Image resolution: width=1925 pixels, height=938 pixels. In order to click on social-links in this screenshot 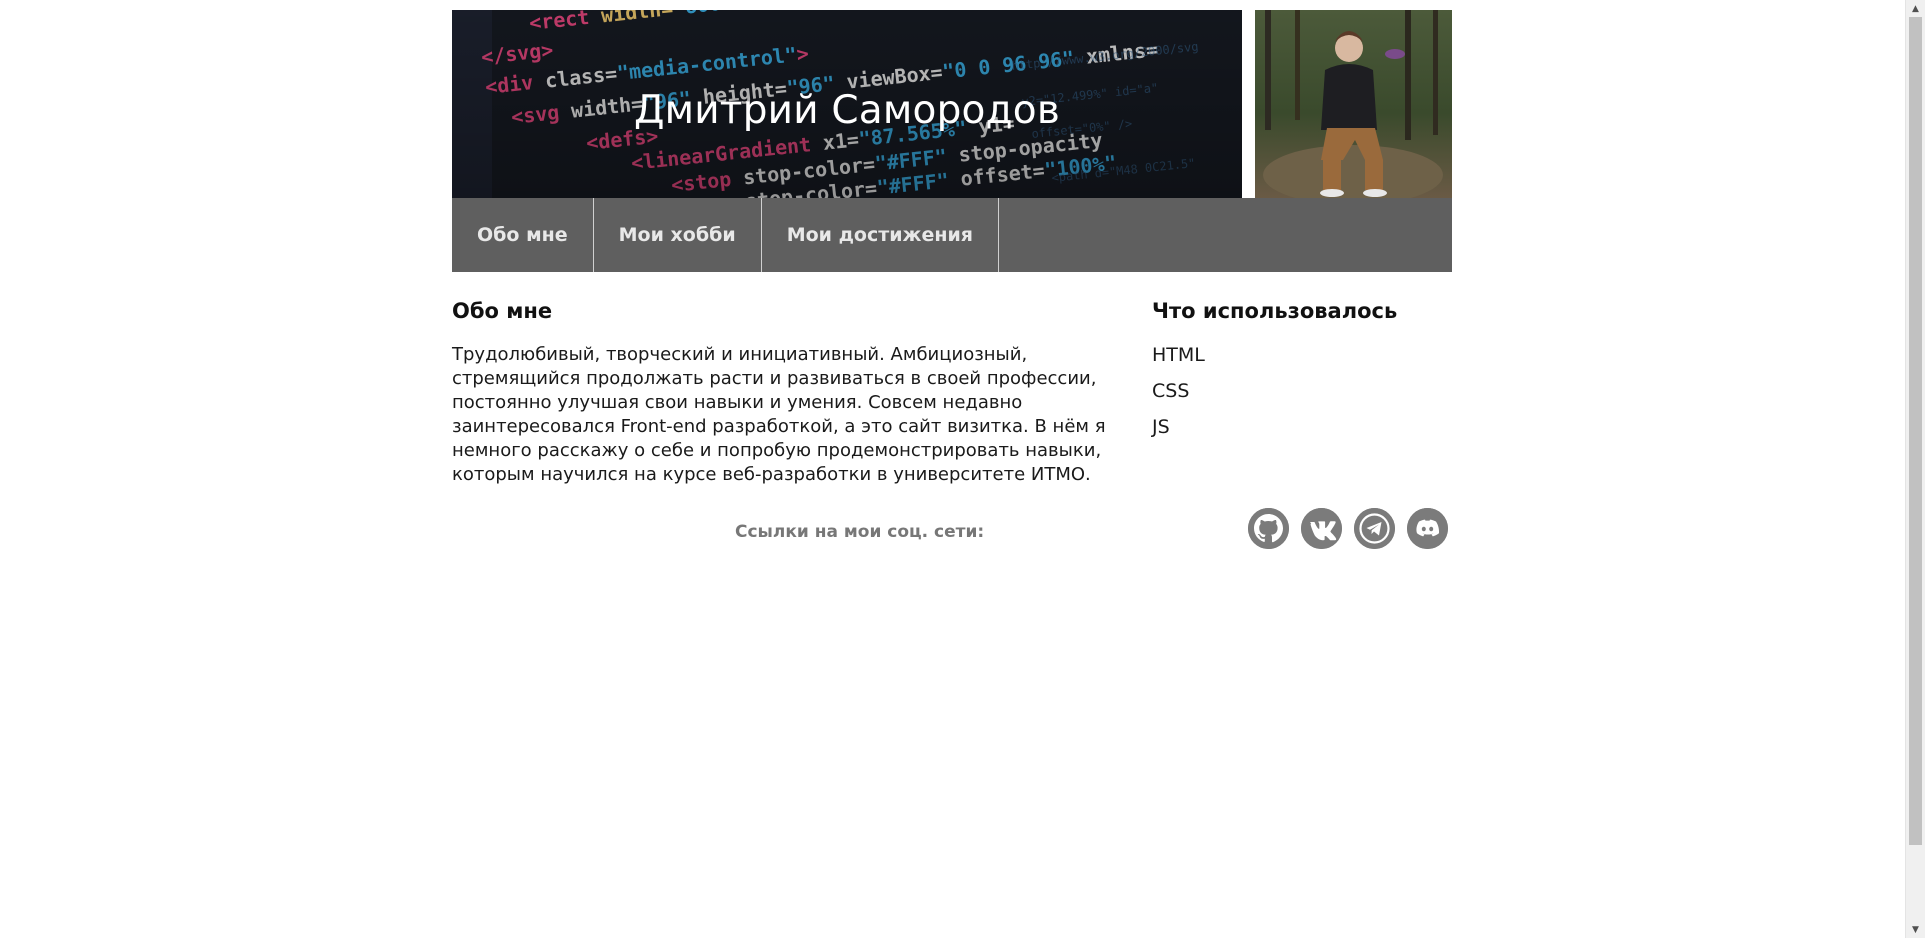, I will do `click(1348, 528)`.